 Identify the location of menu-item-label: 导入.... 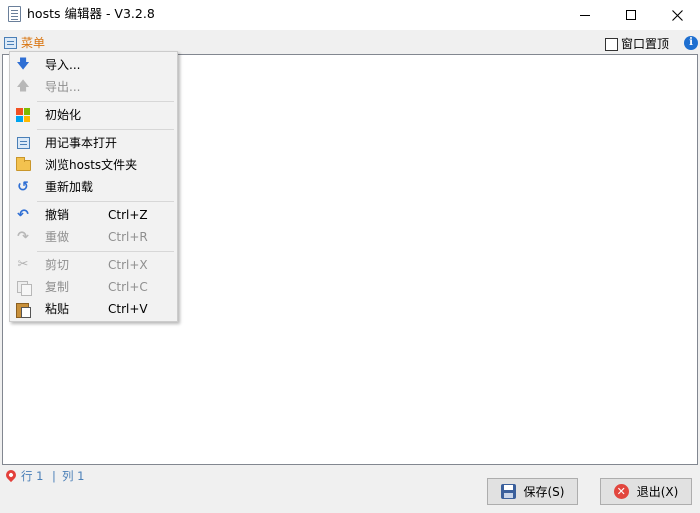
(63, 65).